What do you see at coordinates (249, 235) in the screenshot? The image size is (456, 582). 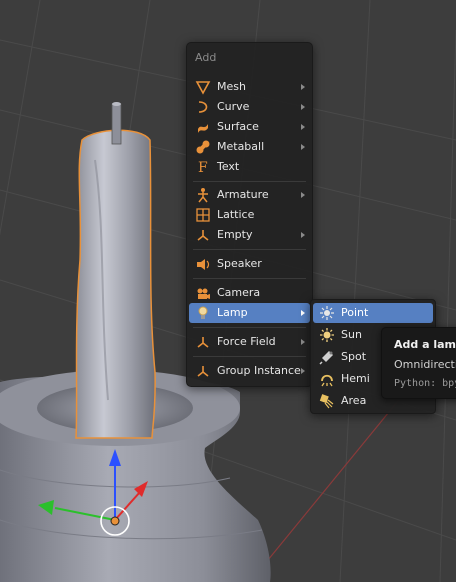 I see `menu-item-empty: Empty` at bounding box center [249, 235].